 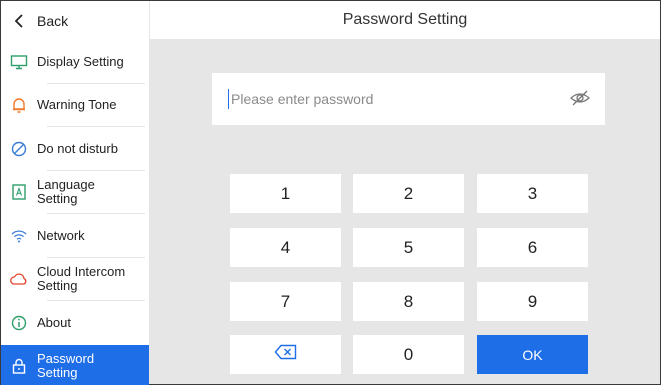 I want to click on sidebar-item-label: About, so click(x=54, y=322).